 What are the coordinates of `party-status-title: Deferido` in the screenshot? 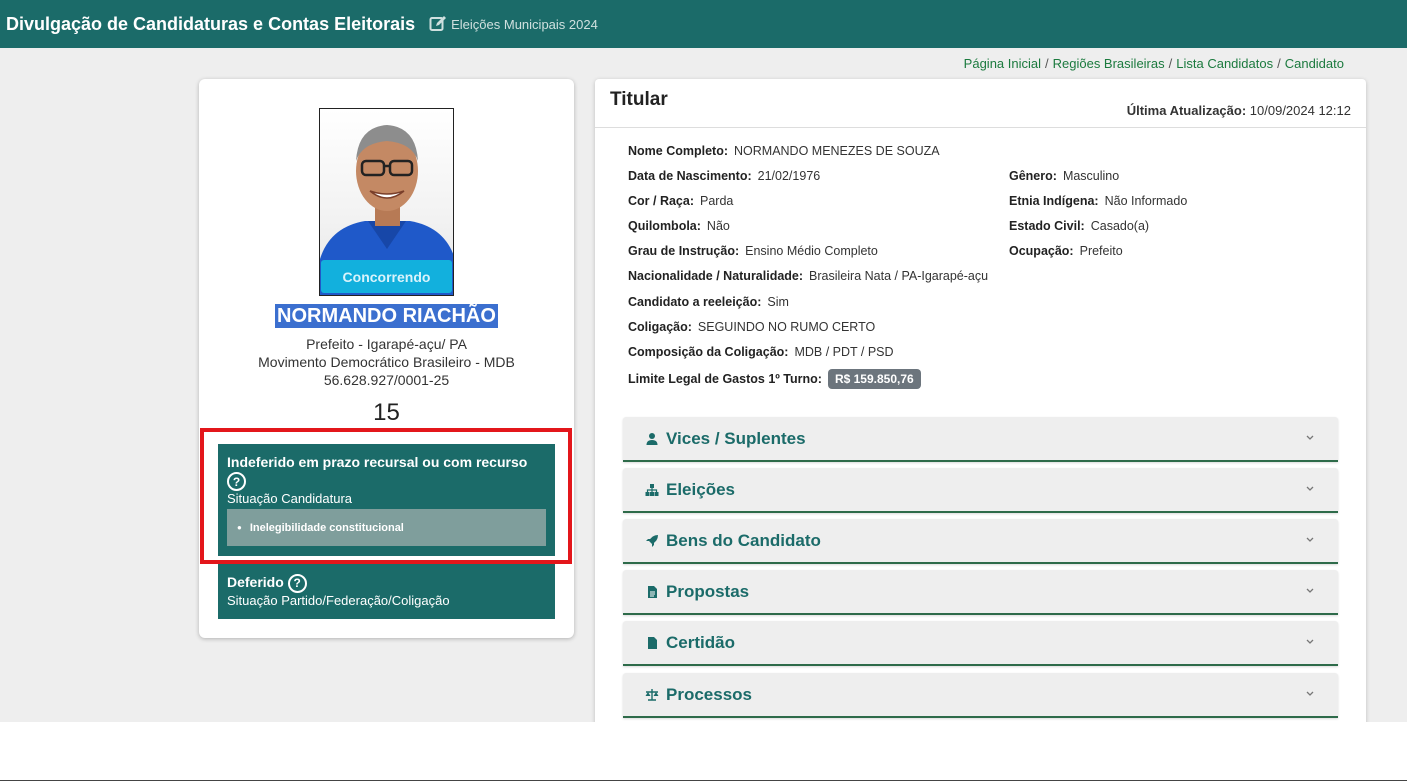 It's located at (255, 582).